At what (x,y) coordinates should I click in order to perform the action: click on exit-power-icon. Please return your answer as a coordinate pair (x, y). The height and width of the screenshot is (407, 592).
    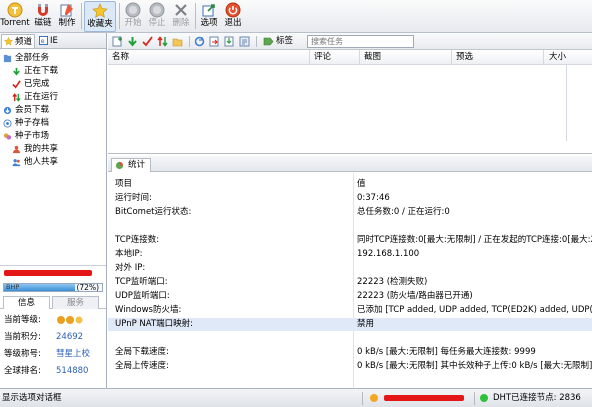
    Looking at the image, I should click on (233, 10).